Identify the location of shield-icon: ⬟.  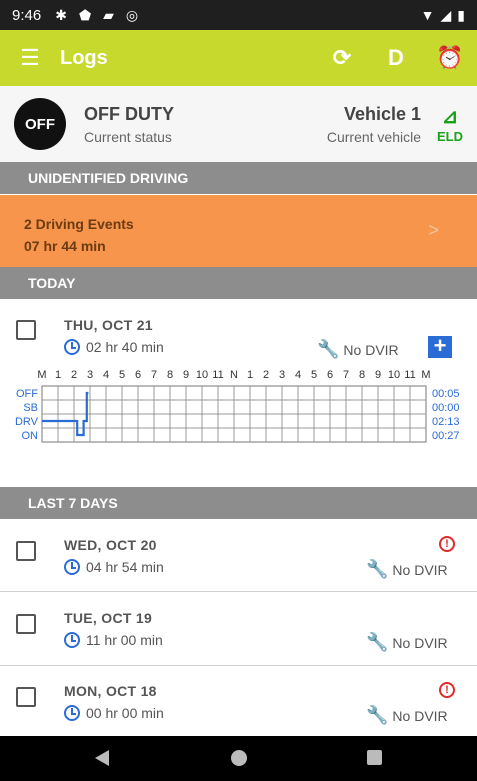
(85, 14).